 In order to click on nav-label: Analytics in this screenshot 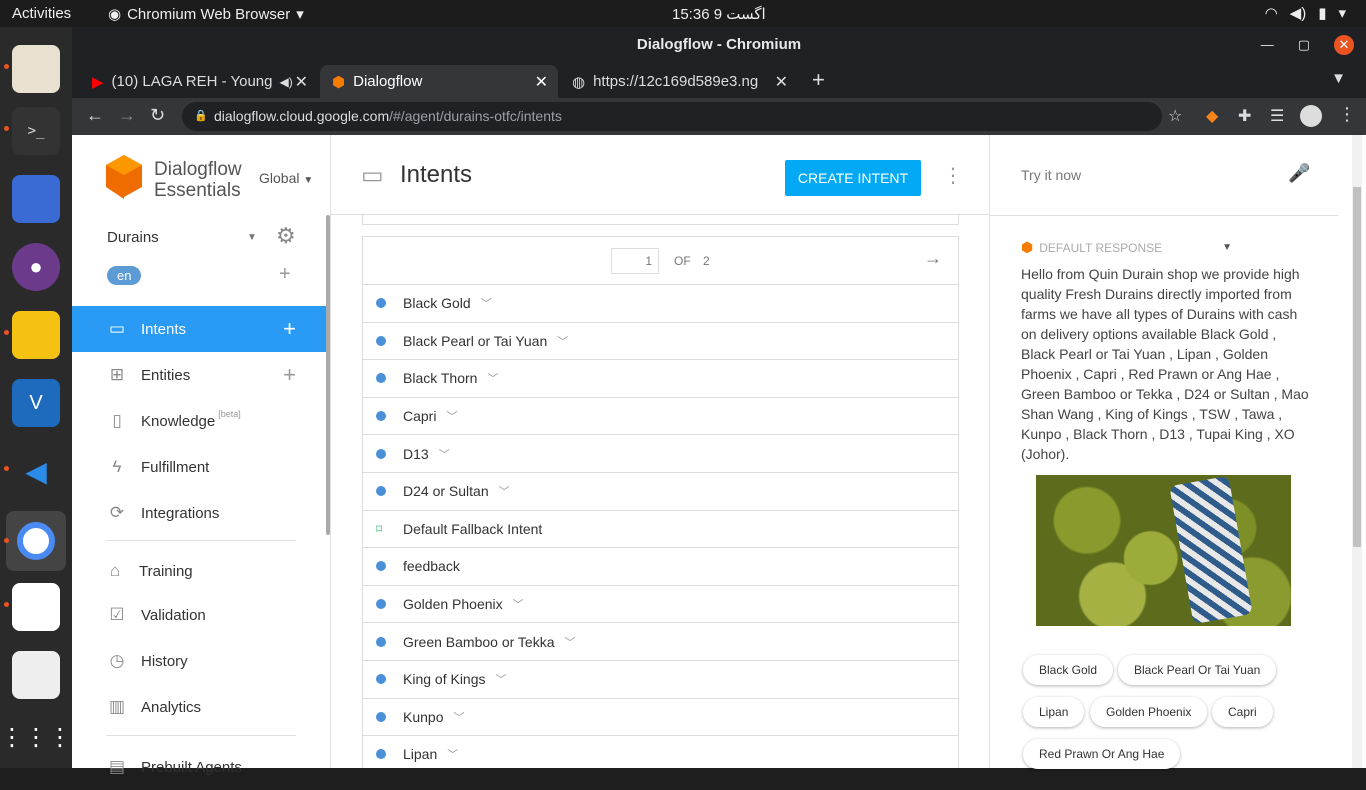, I will do `click(171, 707)`.